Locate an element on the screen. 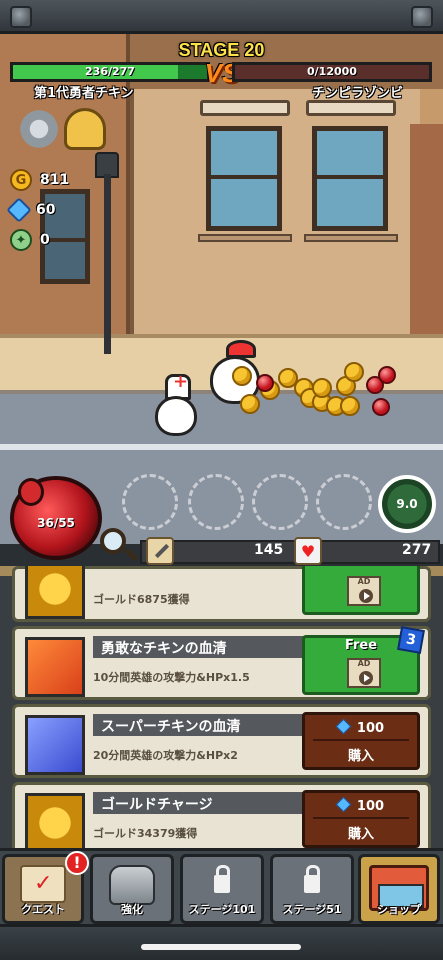 The image size is (443, 960). player-hp-text: 236/277 is located at coordinates (110, 71).